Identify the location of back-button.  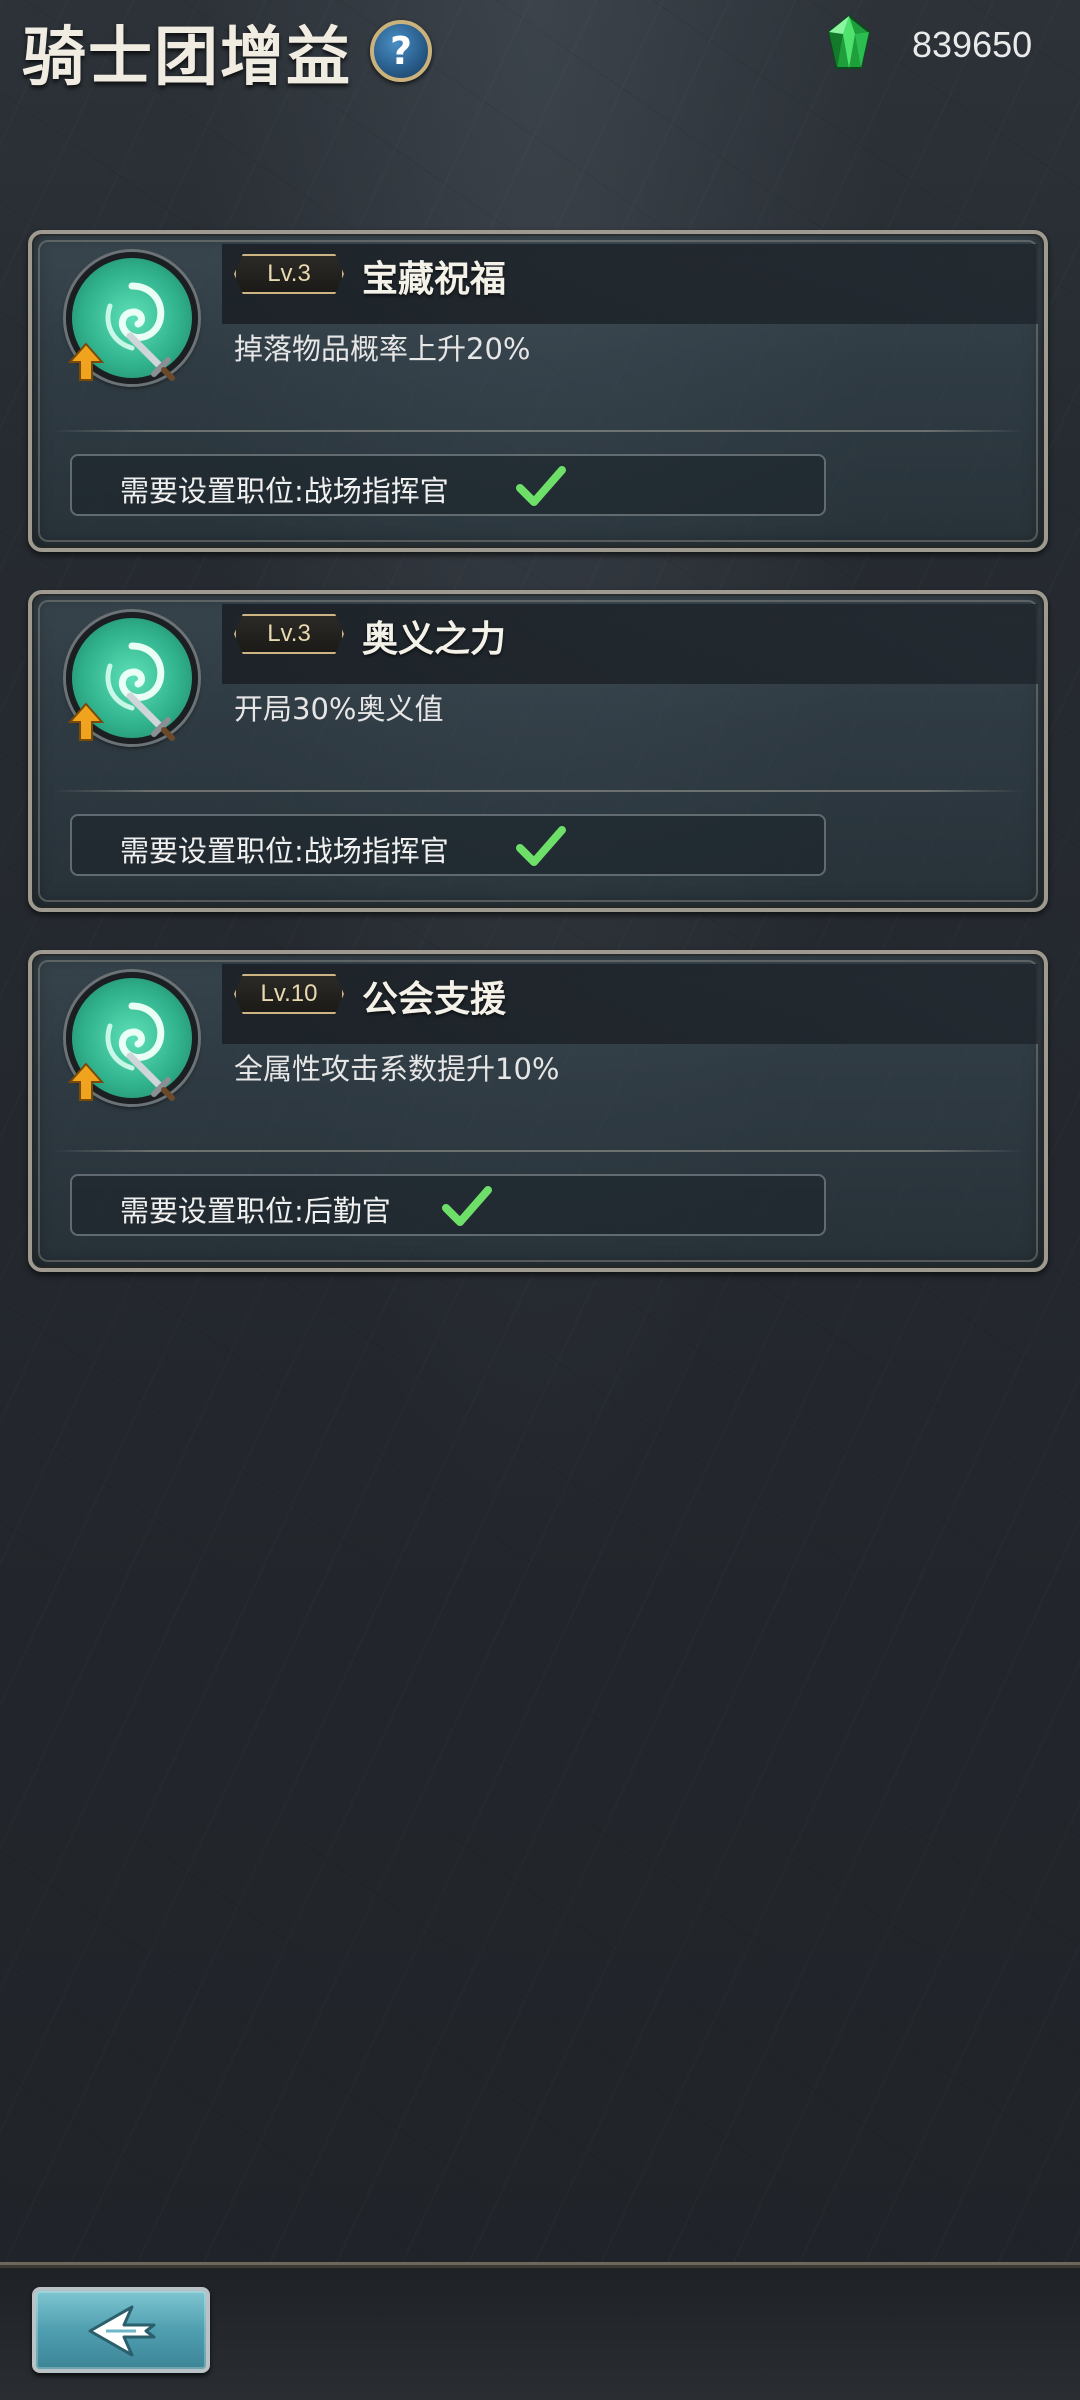
(121, 2330).